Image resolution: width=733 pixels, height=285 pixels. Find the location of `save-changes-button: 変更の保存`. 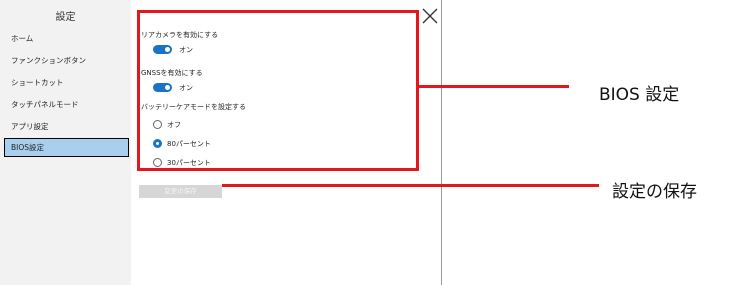

save-changes-button: 変更の保存 is located at coordinates (180, 191).